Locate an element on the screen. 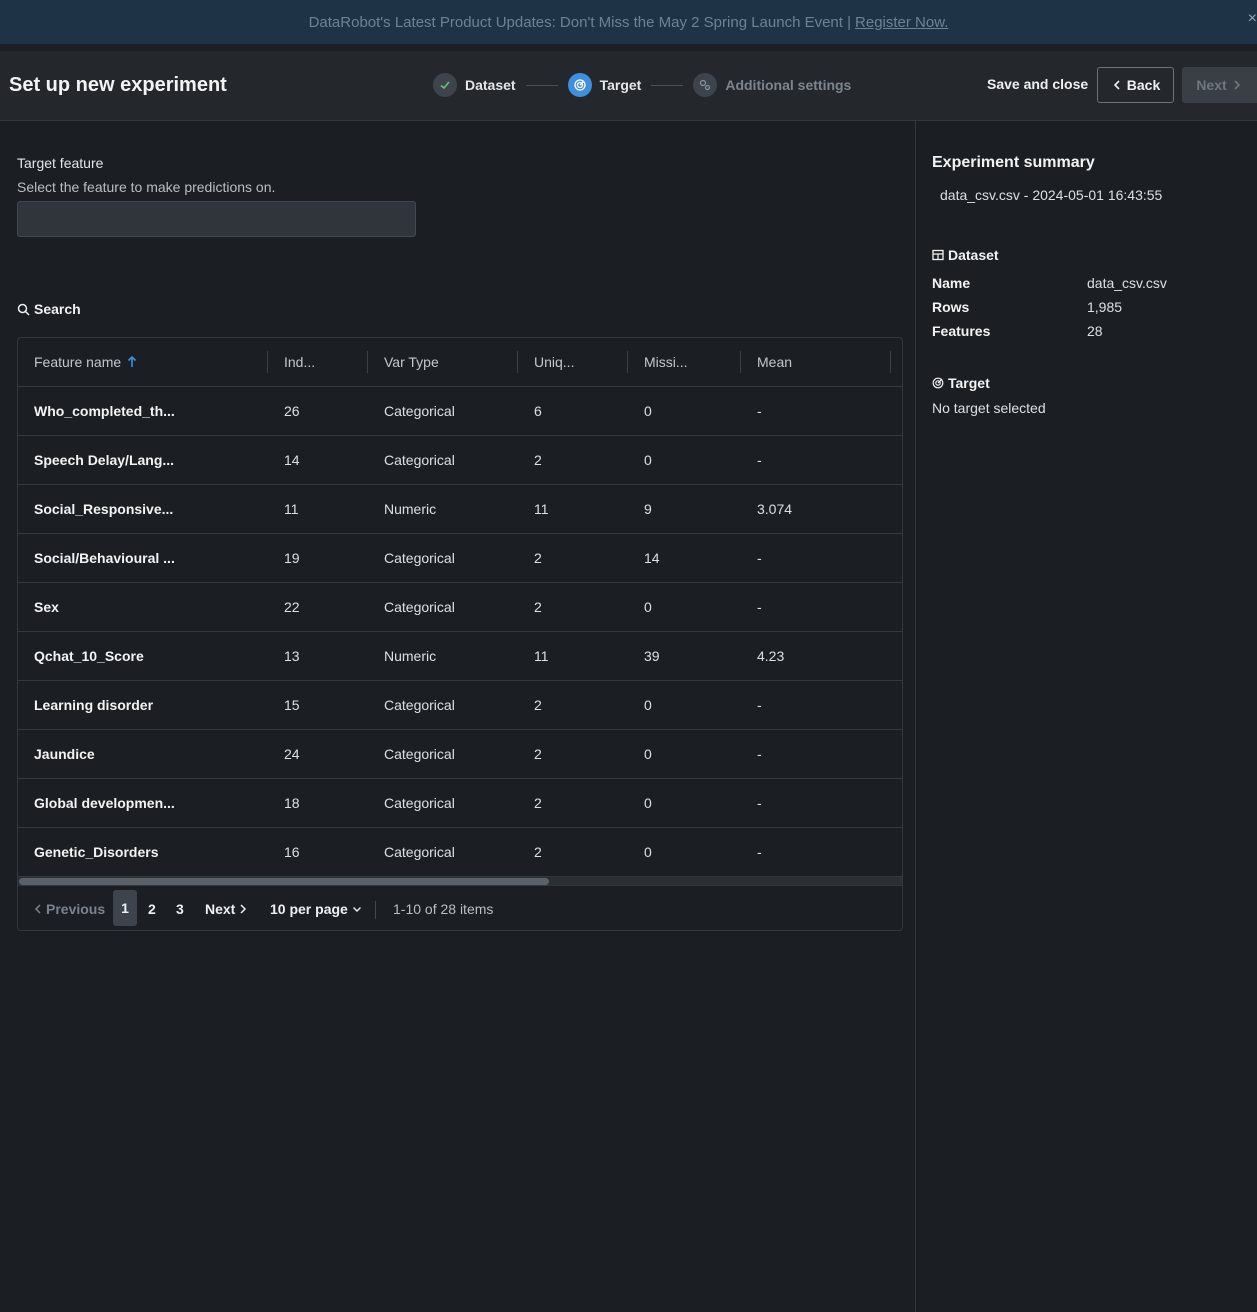 The image size is (1257, 1312). cell-feature-name: Jaundice is located at coordinates (64, 754).